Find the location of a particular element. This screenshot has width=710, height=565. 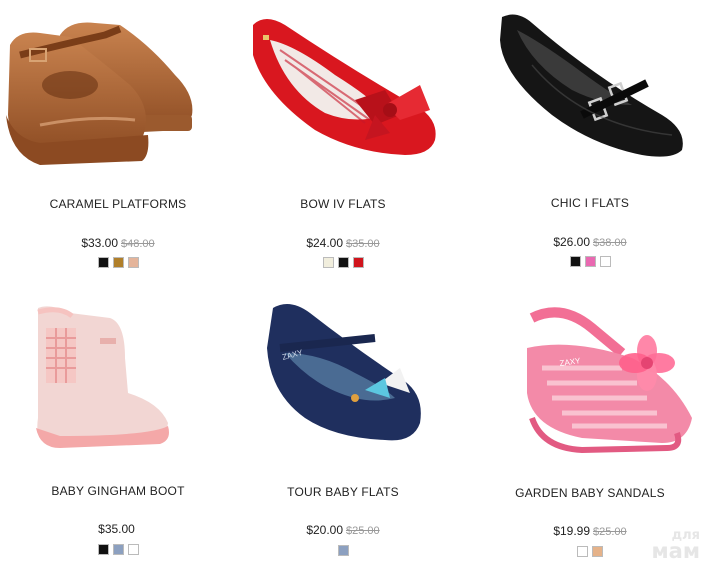

price-row: $24.00 $35.00 is located at coordinates (343, 243).